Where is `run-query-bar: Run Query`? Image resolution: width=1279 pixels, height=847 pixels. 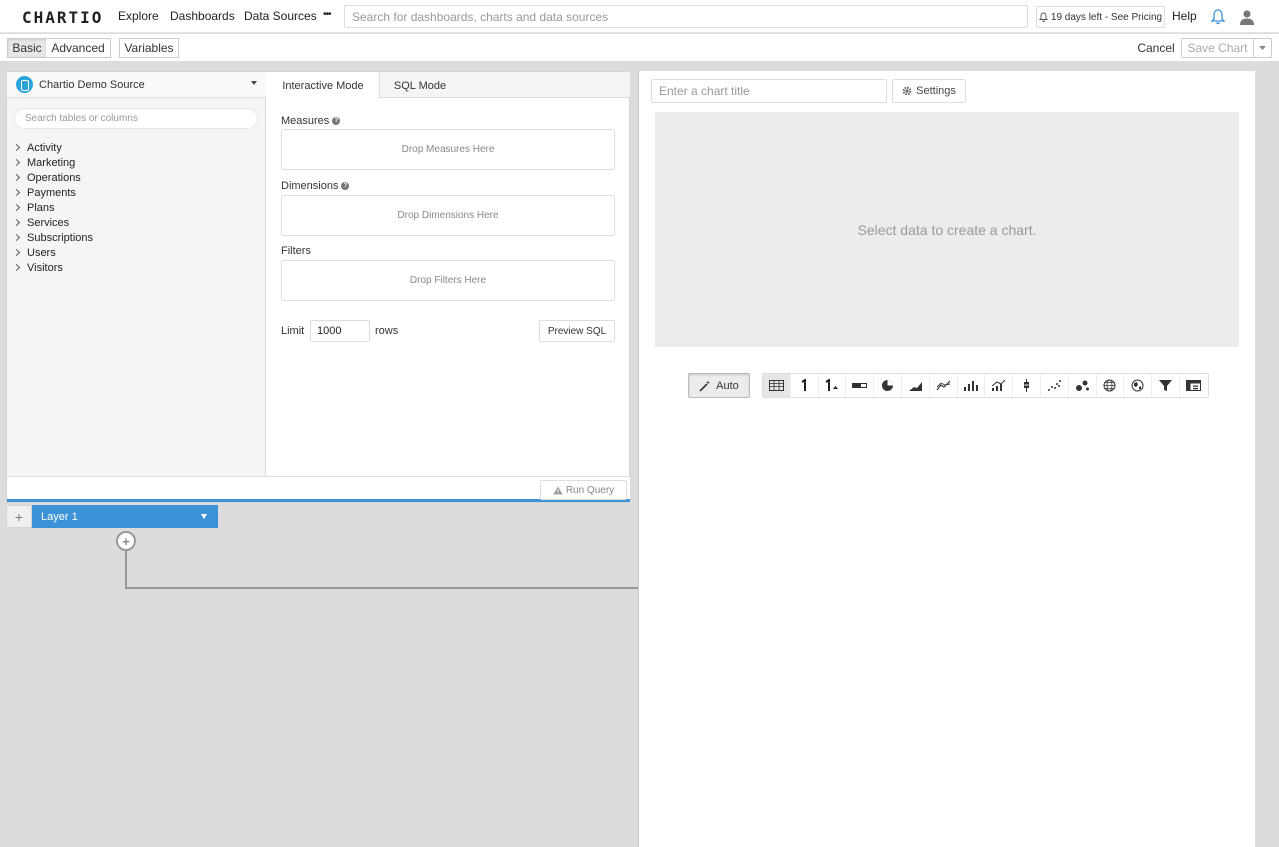 run-query-bar: Run Query is located at coordinates (318, 489).